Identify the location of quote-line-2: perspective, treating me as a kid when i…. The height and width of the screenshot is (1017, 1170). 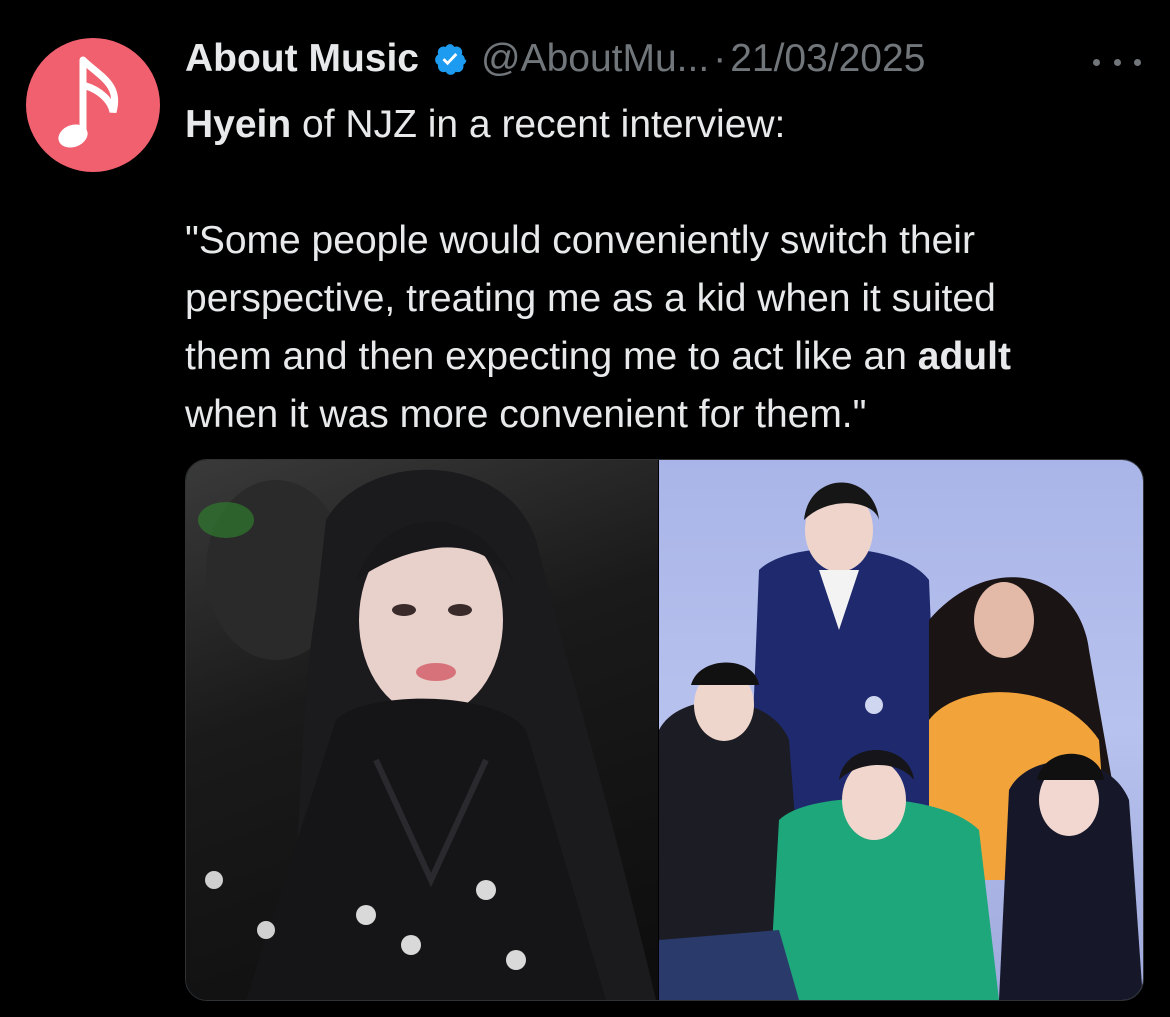
(590, 298).